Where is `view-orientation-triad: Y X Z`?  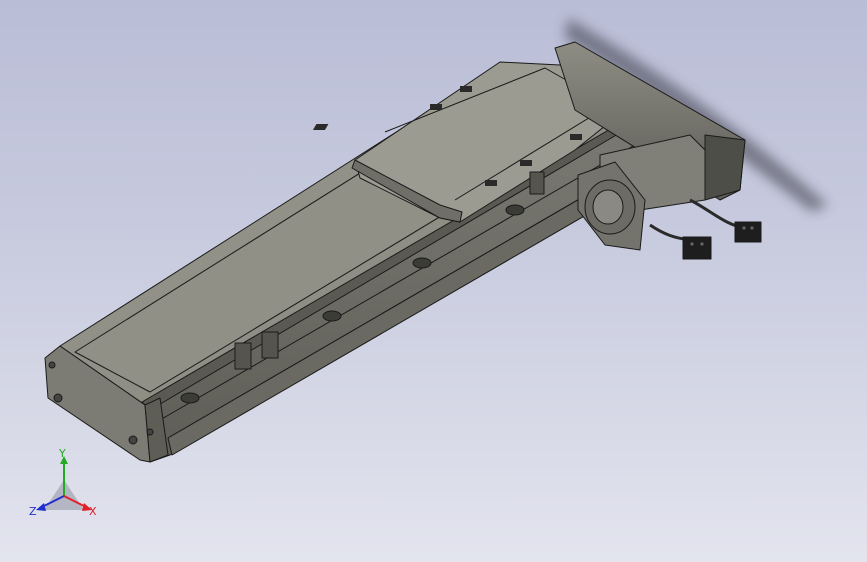 view-orientation-triad: Y X Z is located at coordinates (63, 482).